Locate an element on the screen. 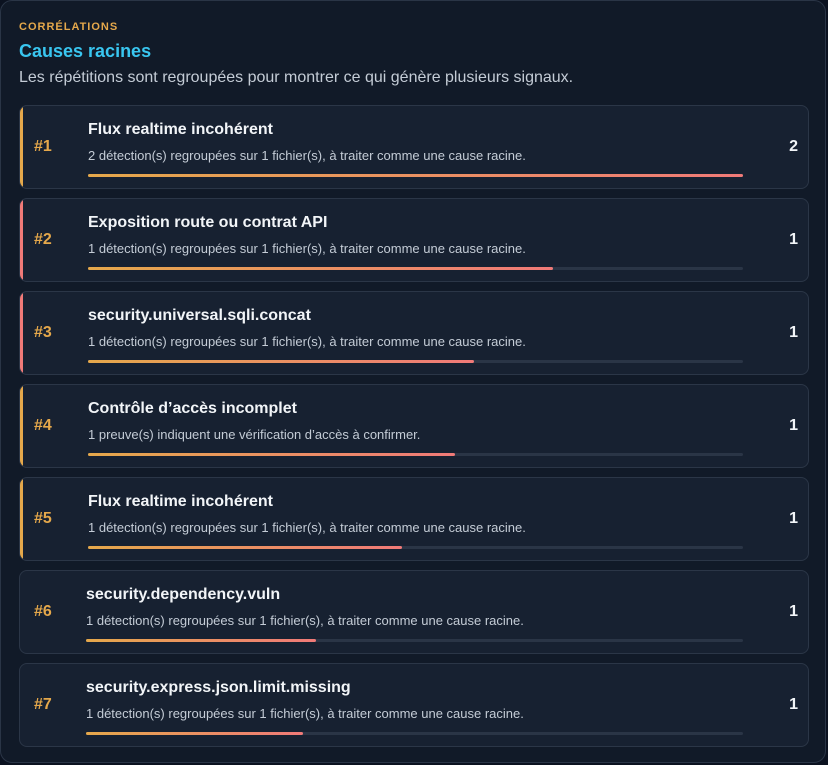  card-rank: #2 is located at coordinates (43, 239).